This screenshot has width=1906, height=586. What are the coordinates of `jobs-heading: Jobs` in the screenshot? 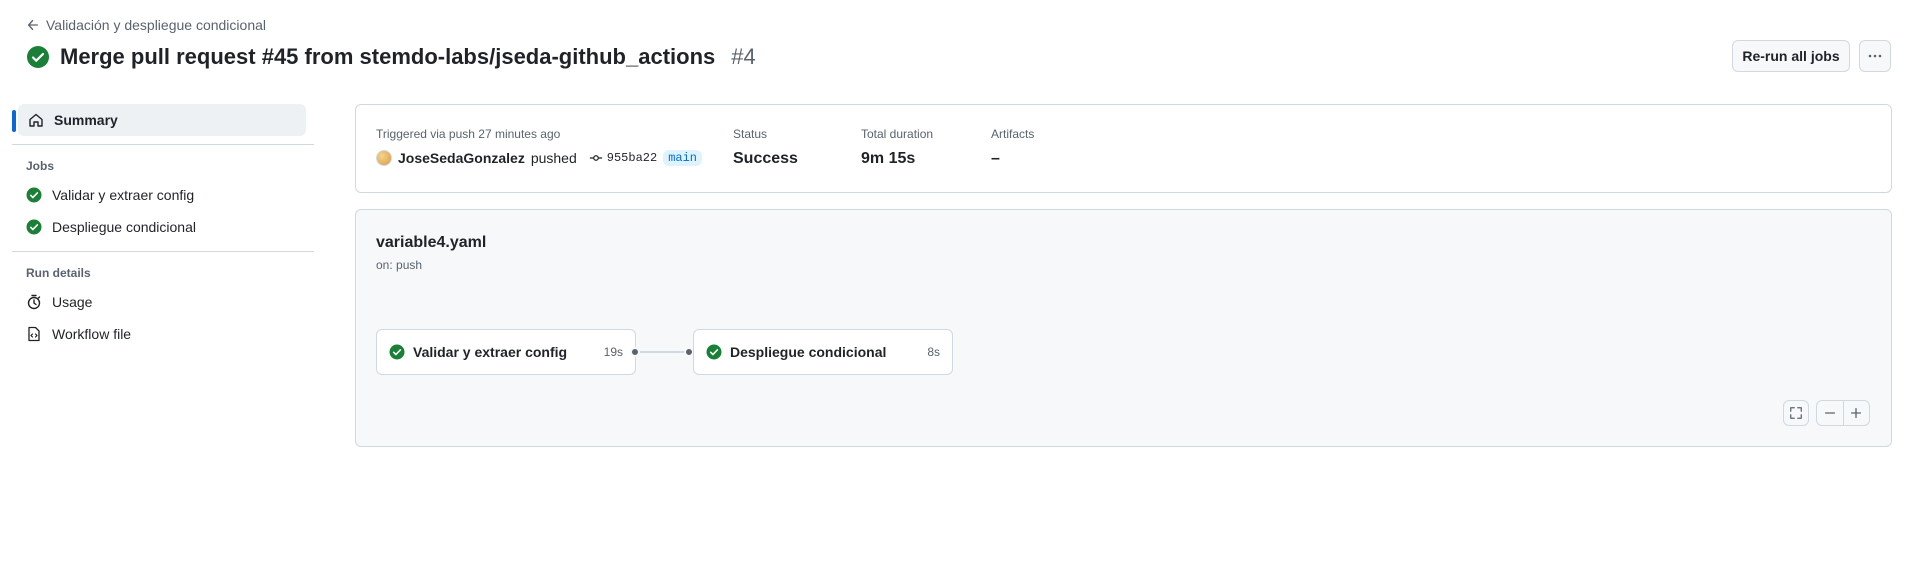 It's located at (40, 166).